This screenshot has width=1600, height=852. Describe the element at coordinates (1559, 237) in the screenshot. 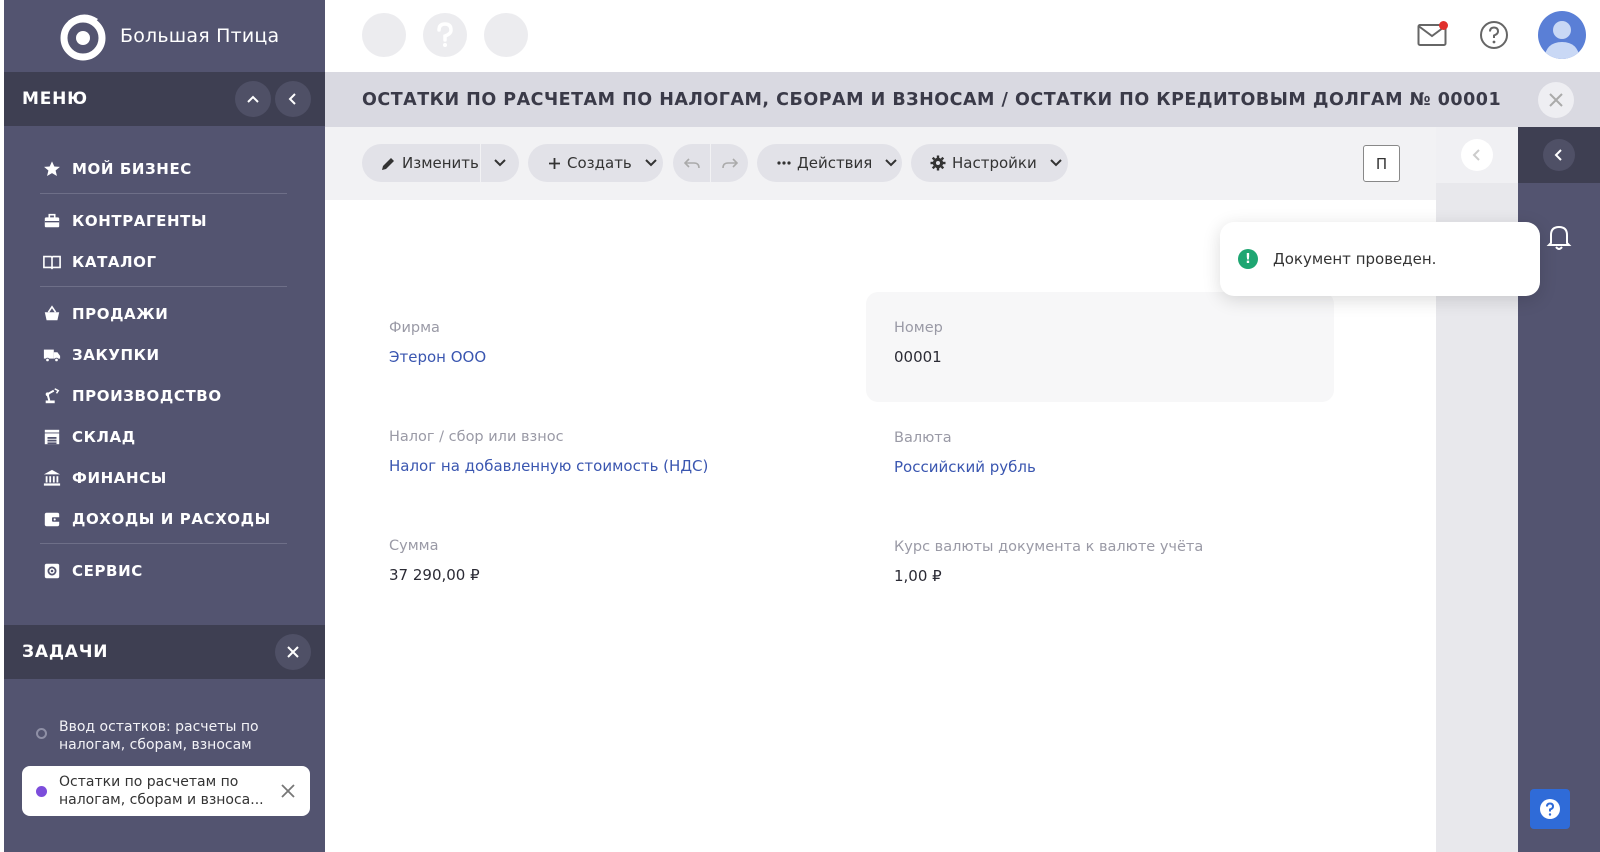

I see `bell-icon` at that location.